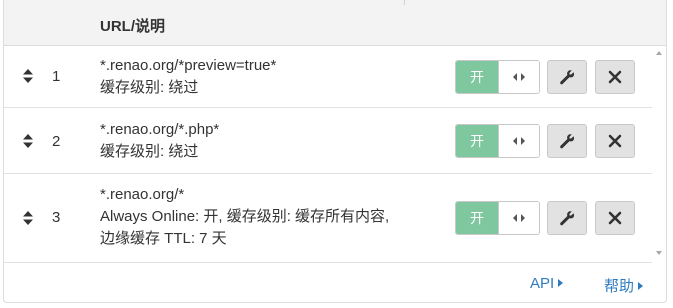 The width and height of the screenshot is (673, 308). What do you see at coordinates (132, 26) in the screenshot?
I see `column-title-url: URL/说明` at bounding box center [132, 26].